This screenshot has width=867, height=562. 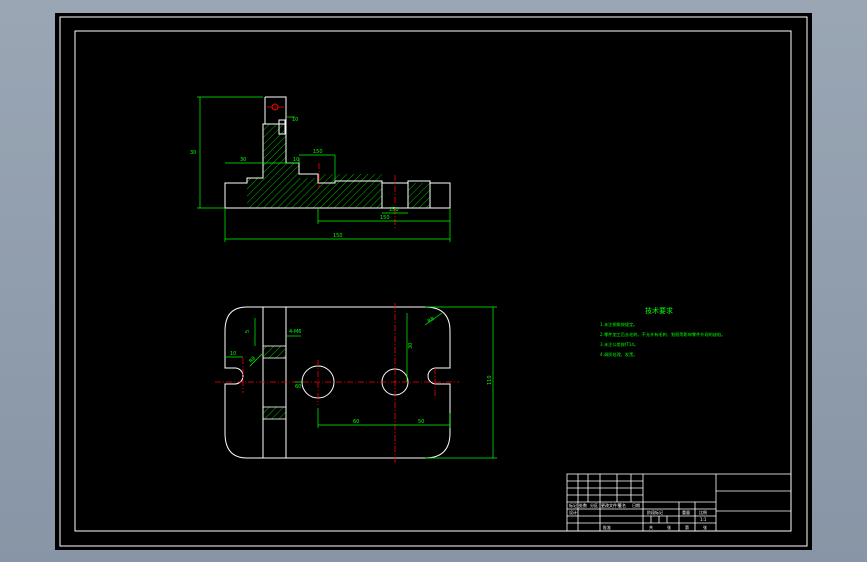 What do you see at coordinates (705, 527) in the screenshot?
I see `tb-sheet-unit-2: 张` at bounding box center [705, 527].